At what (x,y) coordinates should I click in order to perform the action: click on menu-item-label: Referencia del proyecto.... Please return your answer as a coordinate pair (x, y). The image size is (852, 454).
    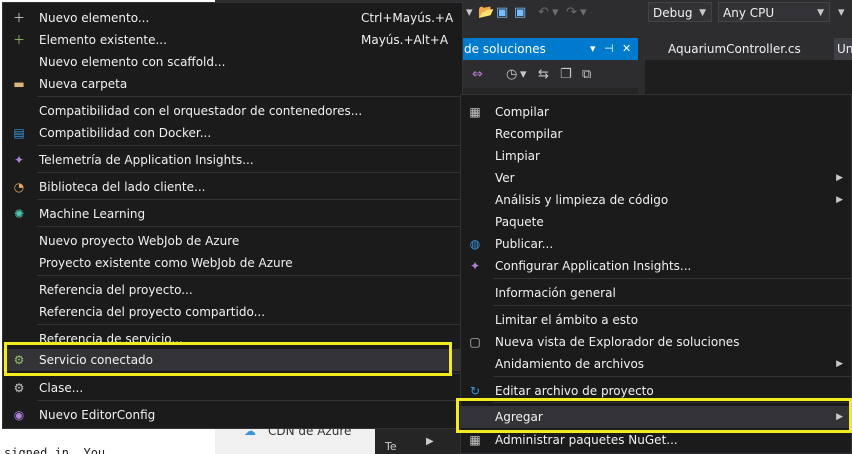
    Looking at the image, I should click on (116, 290).